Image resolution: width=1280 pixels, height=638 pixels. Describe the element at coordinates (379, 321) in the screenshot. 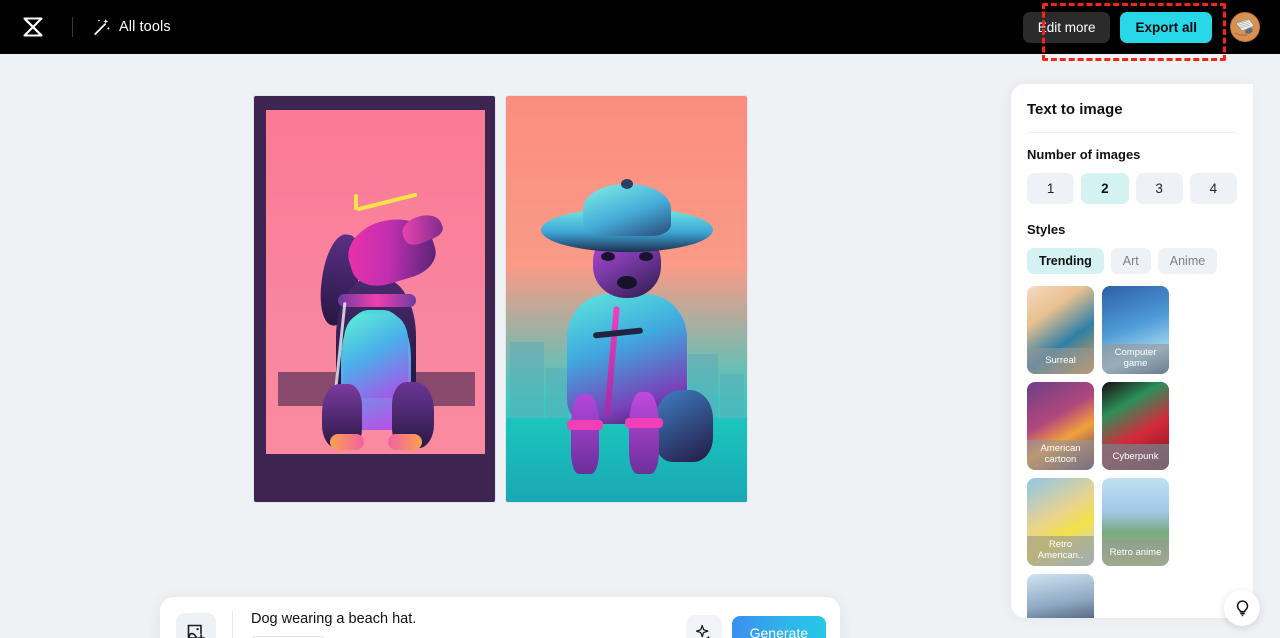

I see `artwork-1-dog` at that location.